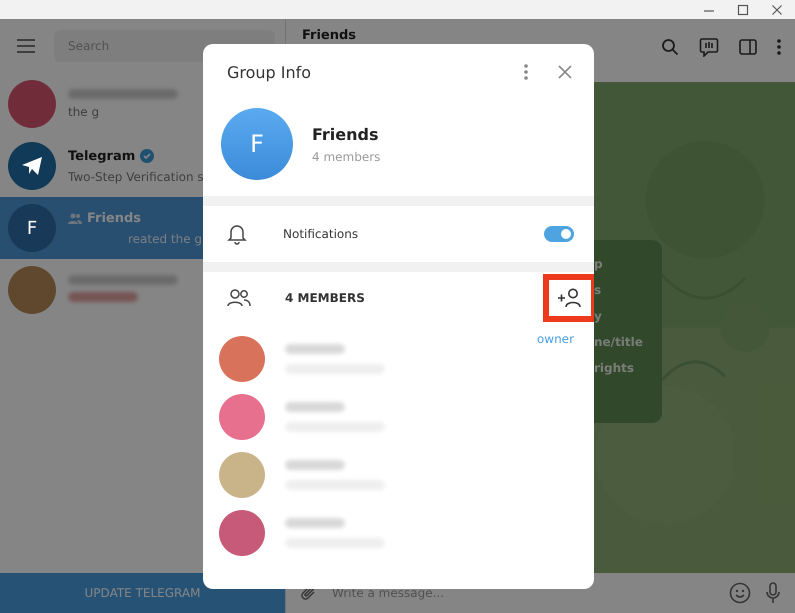 The height and width of the screenshot is (613, 795). I want to click on member-role: owner, so click(555, 339).